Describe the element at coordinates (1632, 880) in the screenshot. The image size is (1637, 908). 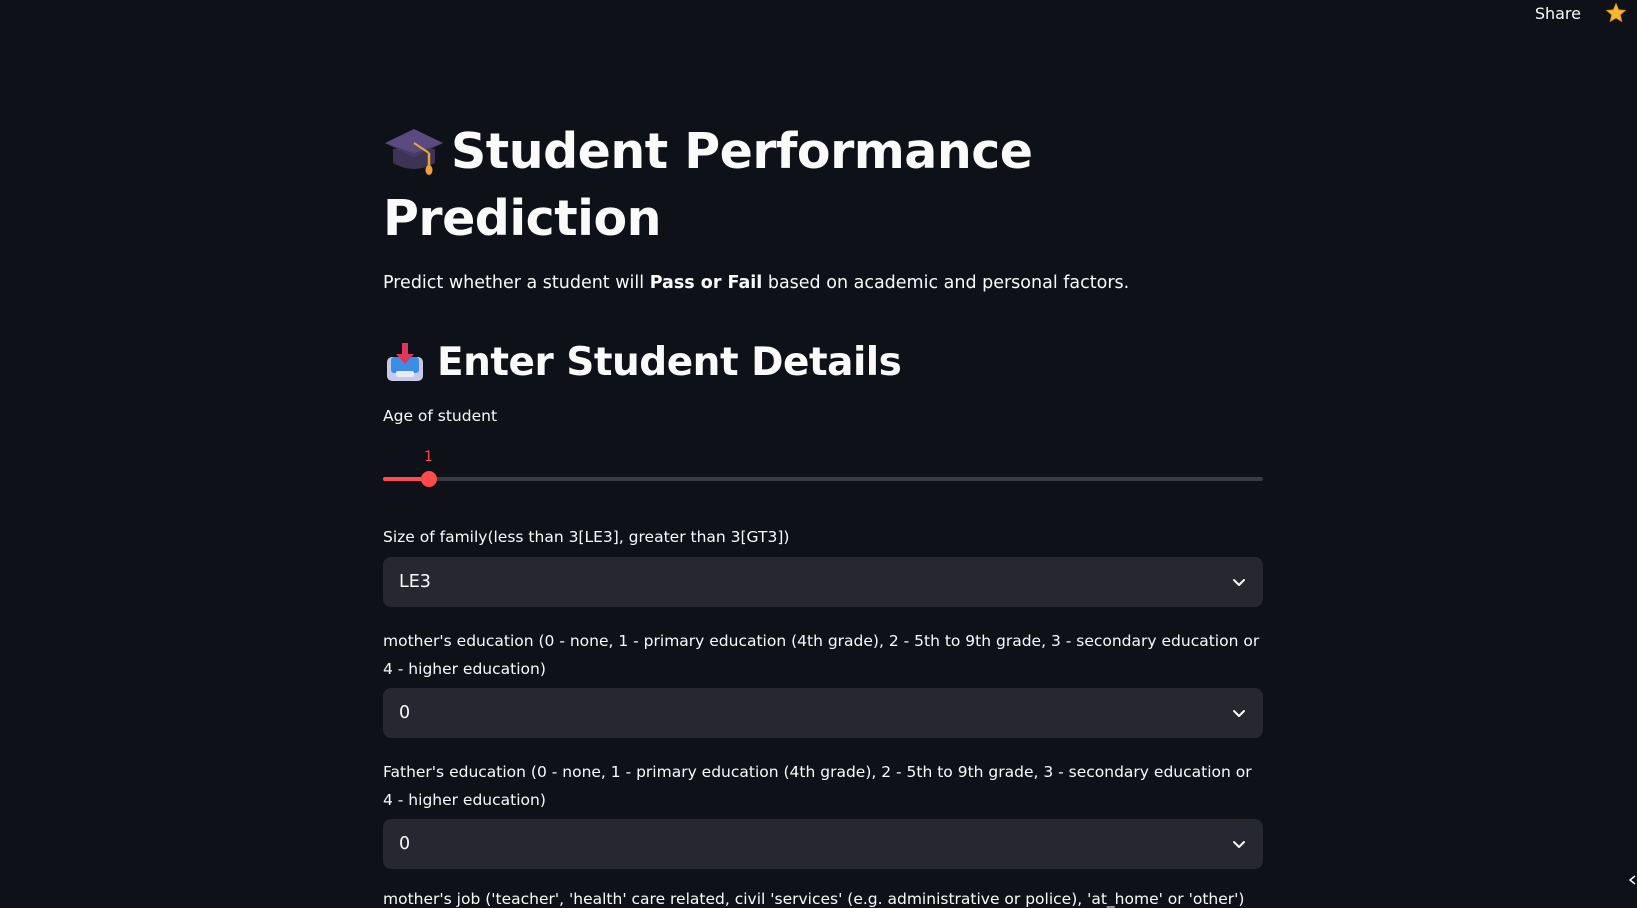
I see `collapse-arrow-icon` at that location.